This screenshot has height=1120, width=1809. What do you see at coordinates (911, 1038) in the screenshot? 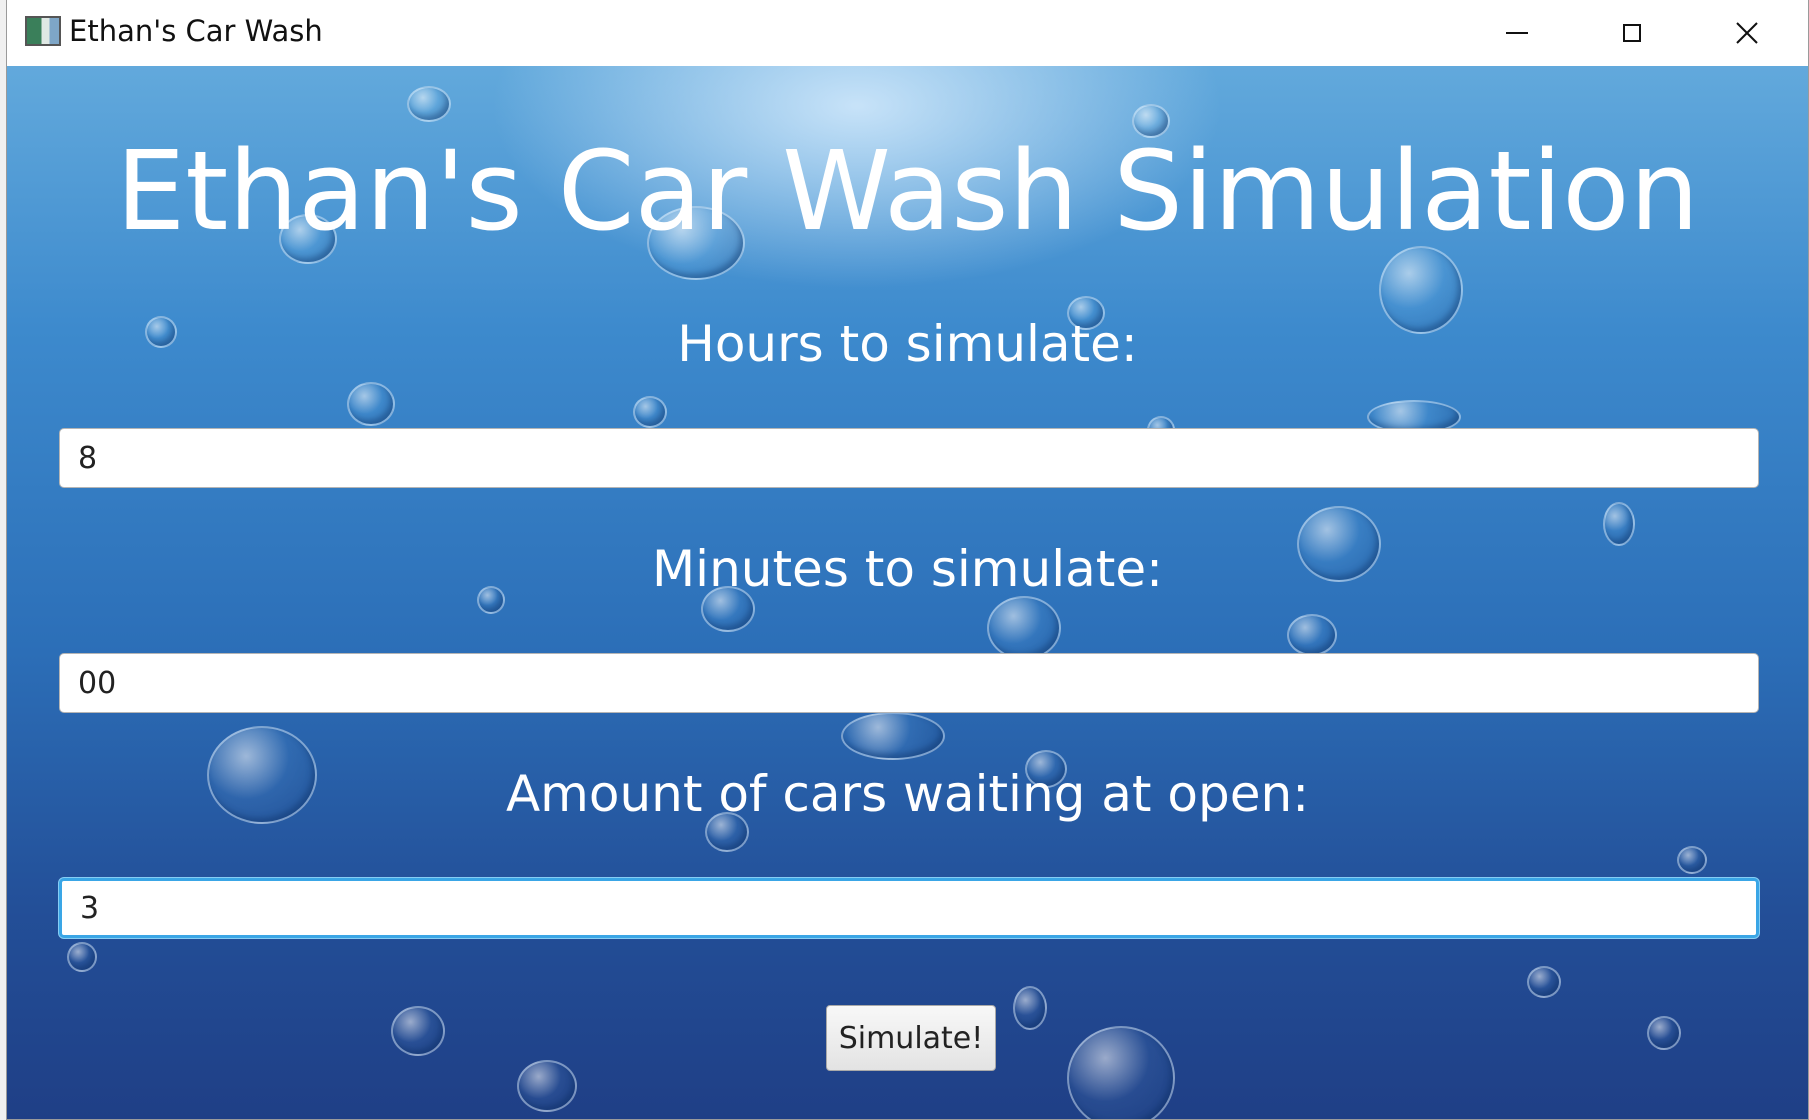
I see `simulate-button: Simulate!` at bounding box center [911, 1038].